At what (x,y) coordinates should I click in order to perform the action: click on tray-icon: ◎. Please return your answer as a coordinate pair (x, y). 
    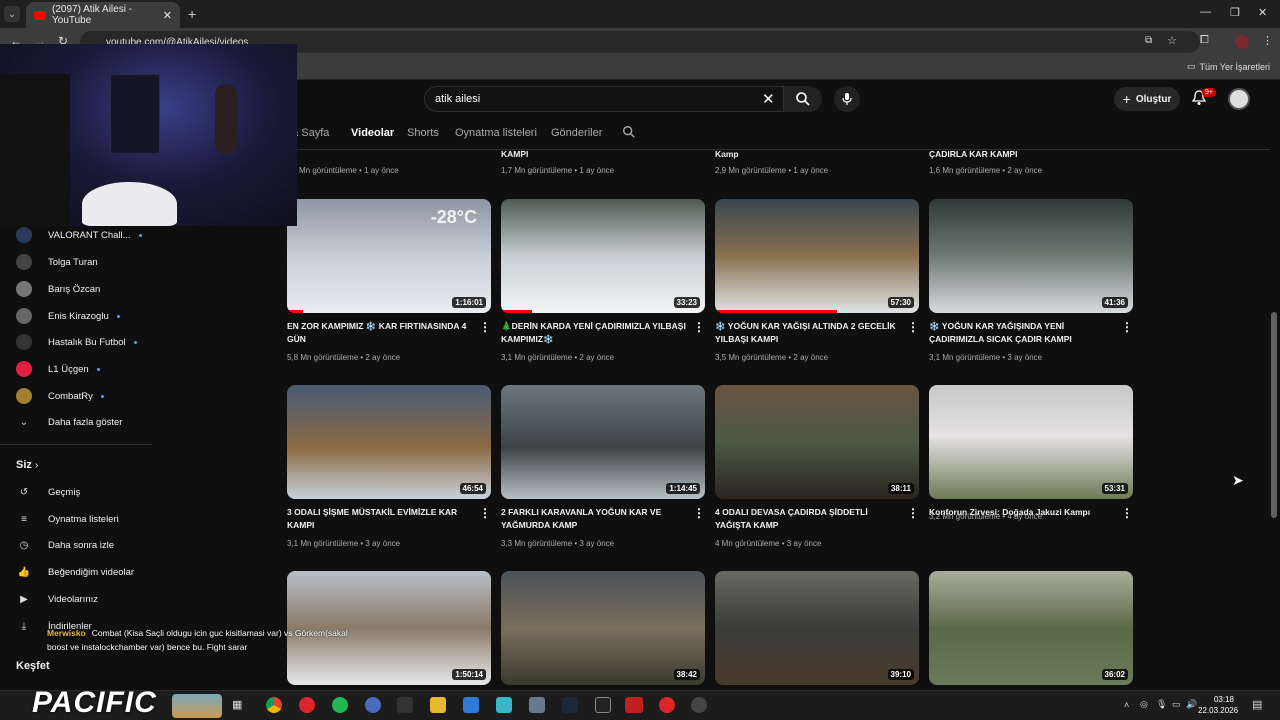
    Looking at the image, I should click on (1144, 704).